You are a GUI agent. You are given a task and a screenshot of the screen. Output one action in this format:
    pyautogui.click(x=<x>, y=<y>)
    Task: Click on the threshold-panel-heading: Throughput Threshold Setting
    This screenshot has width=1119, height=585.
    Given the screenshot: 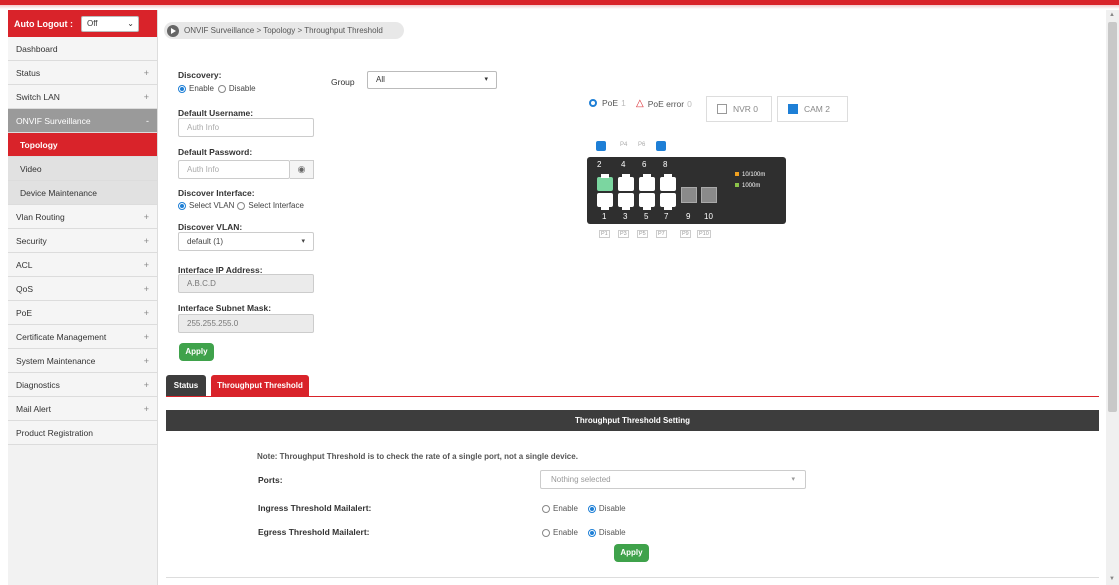 What is the action you would take?
    pyautogui.click(x=632, y=420)
    